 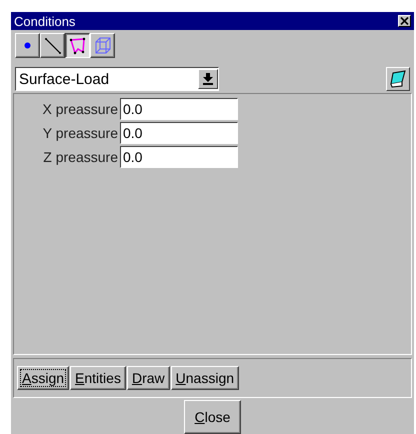 What do you see at coordinates (208, 79) in the screenshot?
I see `down-arrow-icon` at bounding box center [208, 79].